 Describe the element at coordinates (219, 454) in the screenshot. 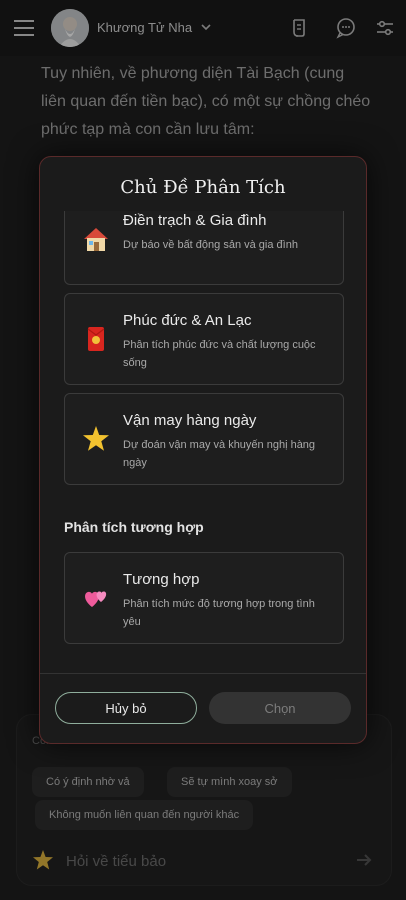

I see `topic-description: Dự đoán vận may và khuyến nghị hàng ngày` at that location.